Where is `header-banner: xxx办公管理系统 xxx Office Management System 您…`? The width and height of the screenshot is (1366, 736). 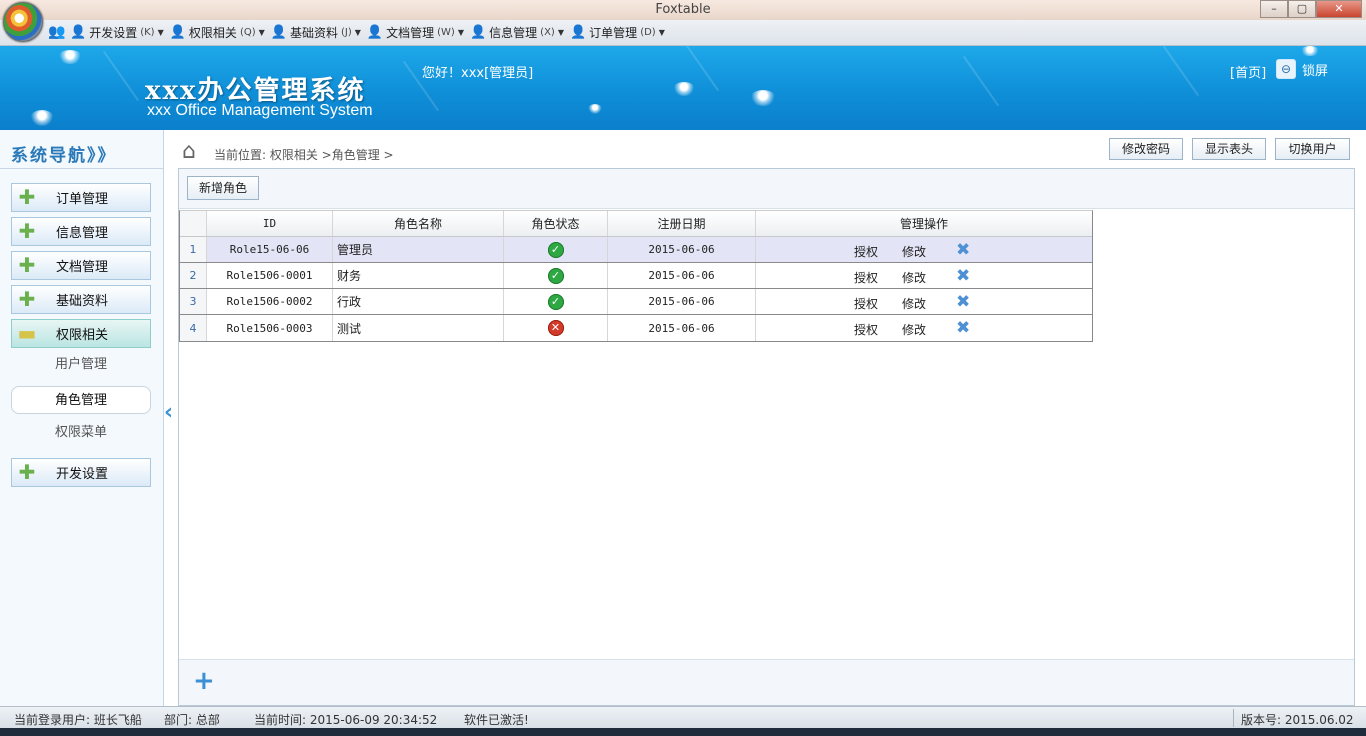 header-banner: xxx办公管理系统 xxx Office Management System 您… is located at coordinates (683, 88).